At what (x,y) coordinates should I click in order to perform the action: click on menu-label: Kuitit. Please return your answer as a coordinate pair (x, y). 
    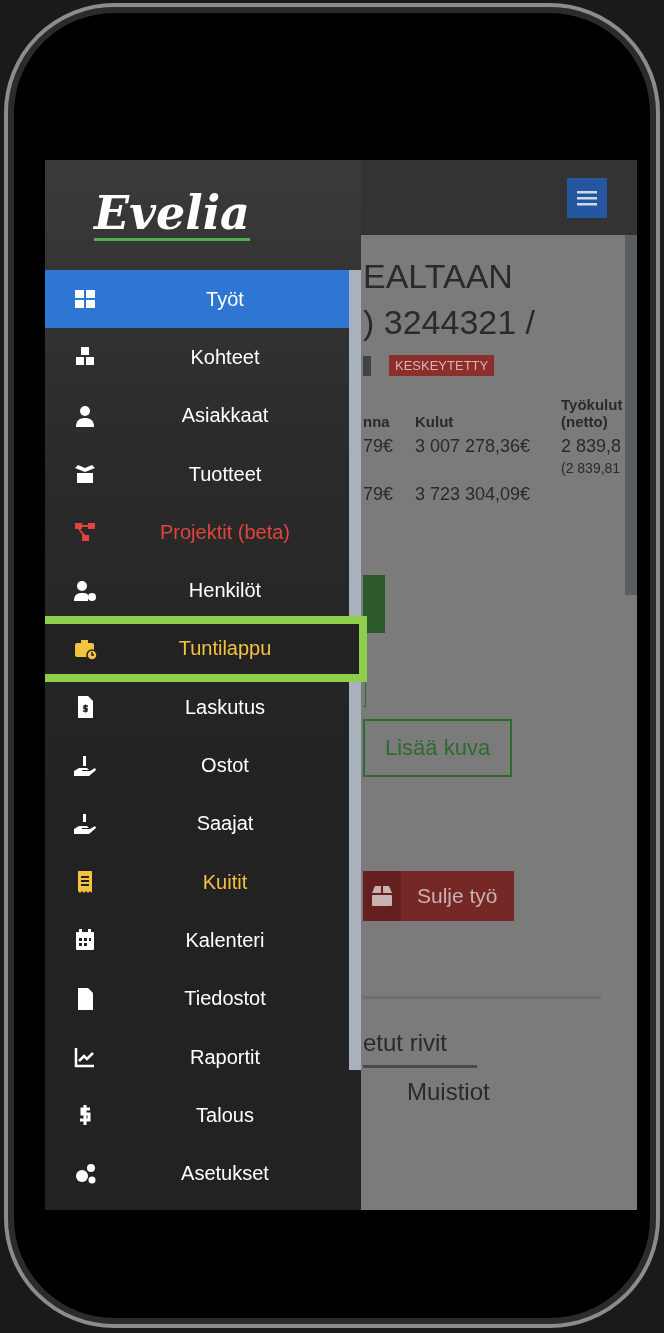
    Looking at the image, I should click on (225, 882).